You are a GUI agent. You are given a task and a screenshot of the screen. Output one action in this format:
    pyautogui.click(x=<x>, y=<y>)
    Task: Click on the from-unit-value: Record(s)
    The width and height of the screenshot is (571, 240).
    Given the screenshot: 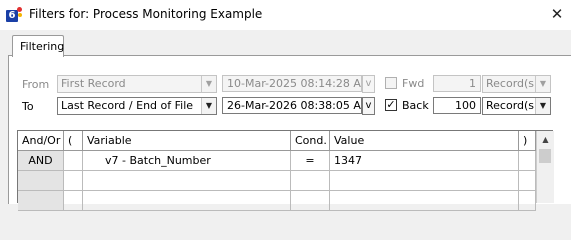 What is the action you would take?
    pyautogui.click(x=512, y=83)
    